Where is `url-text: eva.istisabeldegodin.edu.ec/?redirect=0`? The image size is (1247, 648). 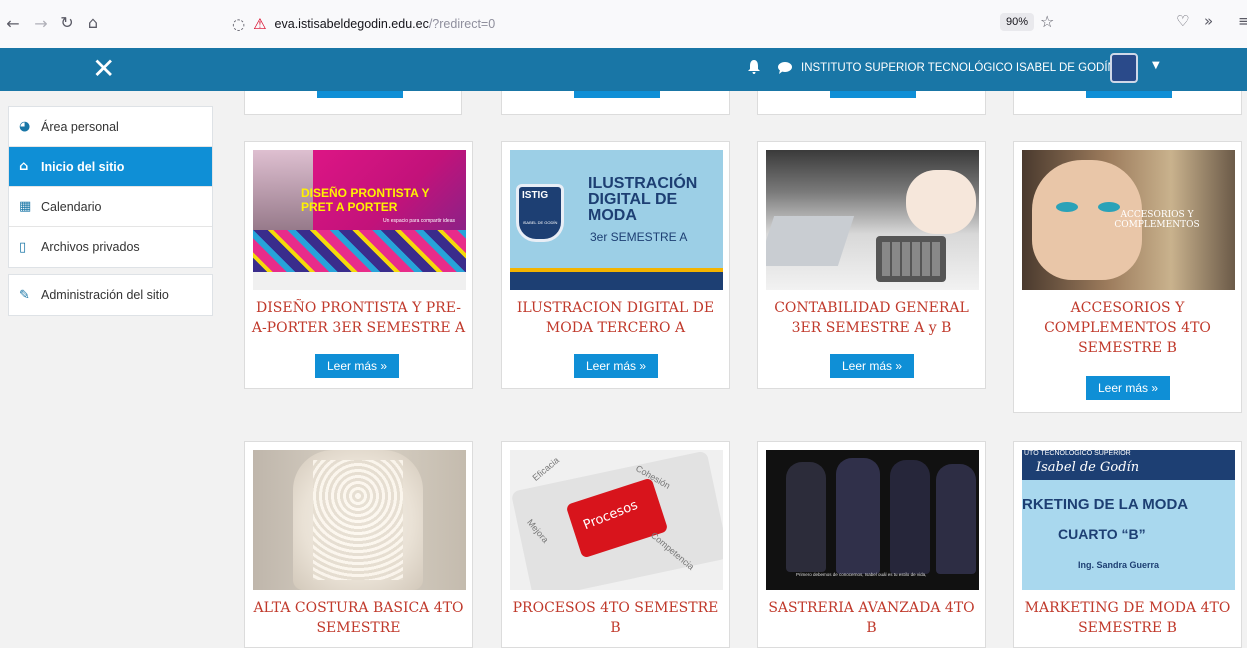 url-text: eva.istisabeldegodin.edu.ec/?redirect=0 is located at coordinates (385, 24).